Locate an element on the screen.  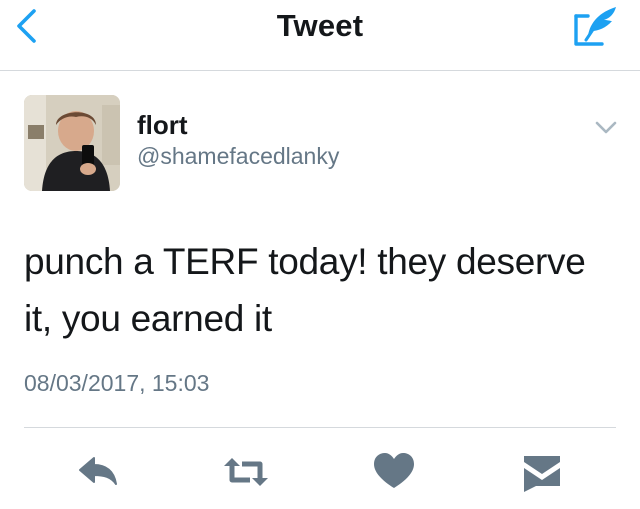
retweet-icon is located at coordinates (246, 472).